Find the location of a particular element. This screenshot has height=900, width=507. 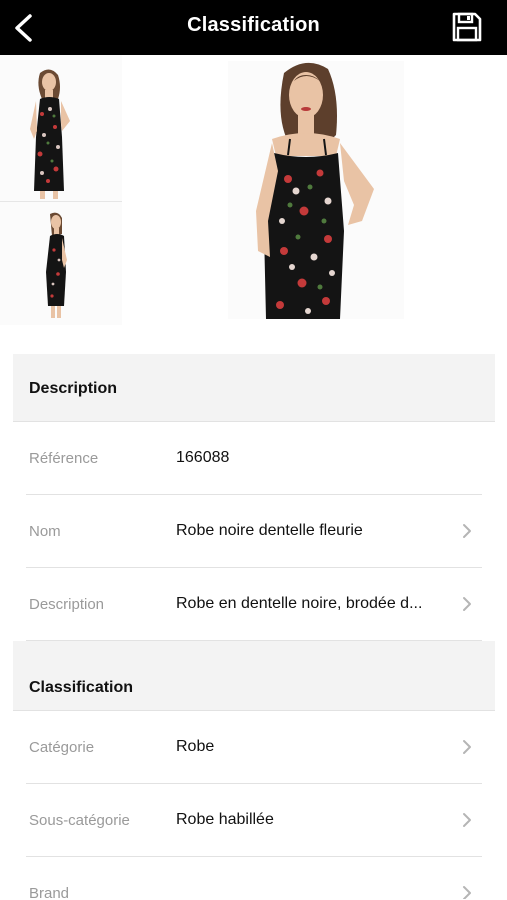

field-label: Brand is located at coordinates (49, 892).